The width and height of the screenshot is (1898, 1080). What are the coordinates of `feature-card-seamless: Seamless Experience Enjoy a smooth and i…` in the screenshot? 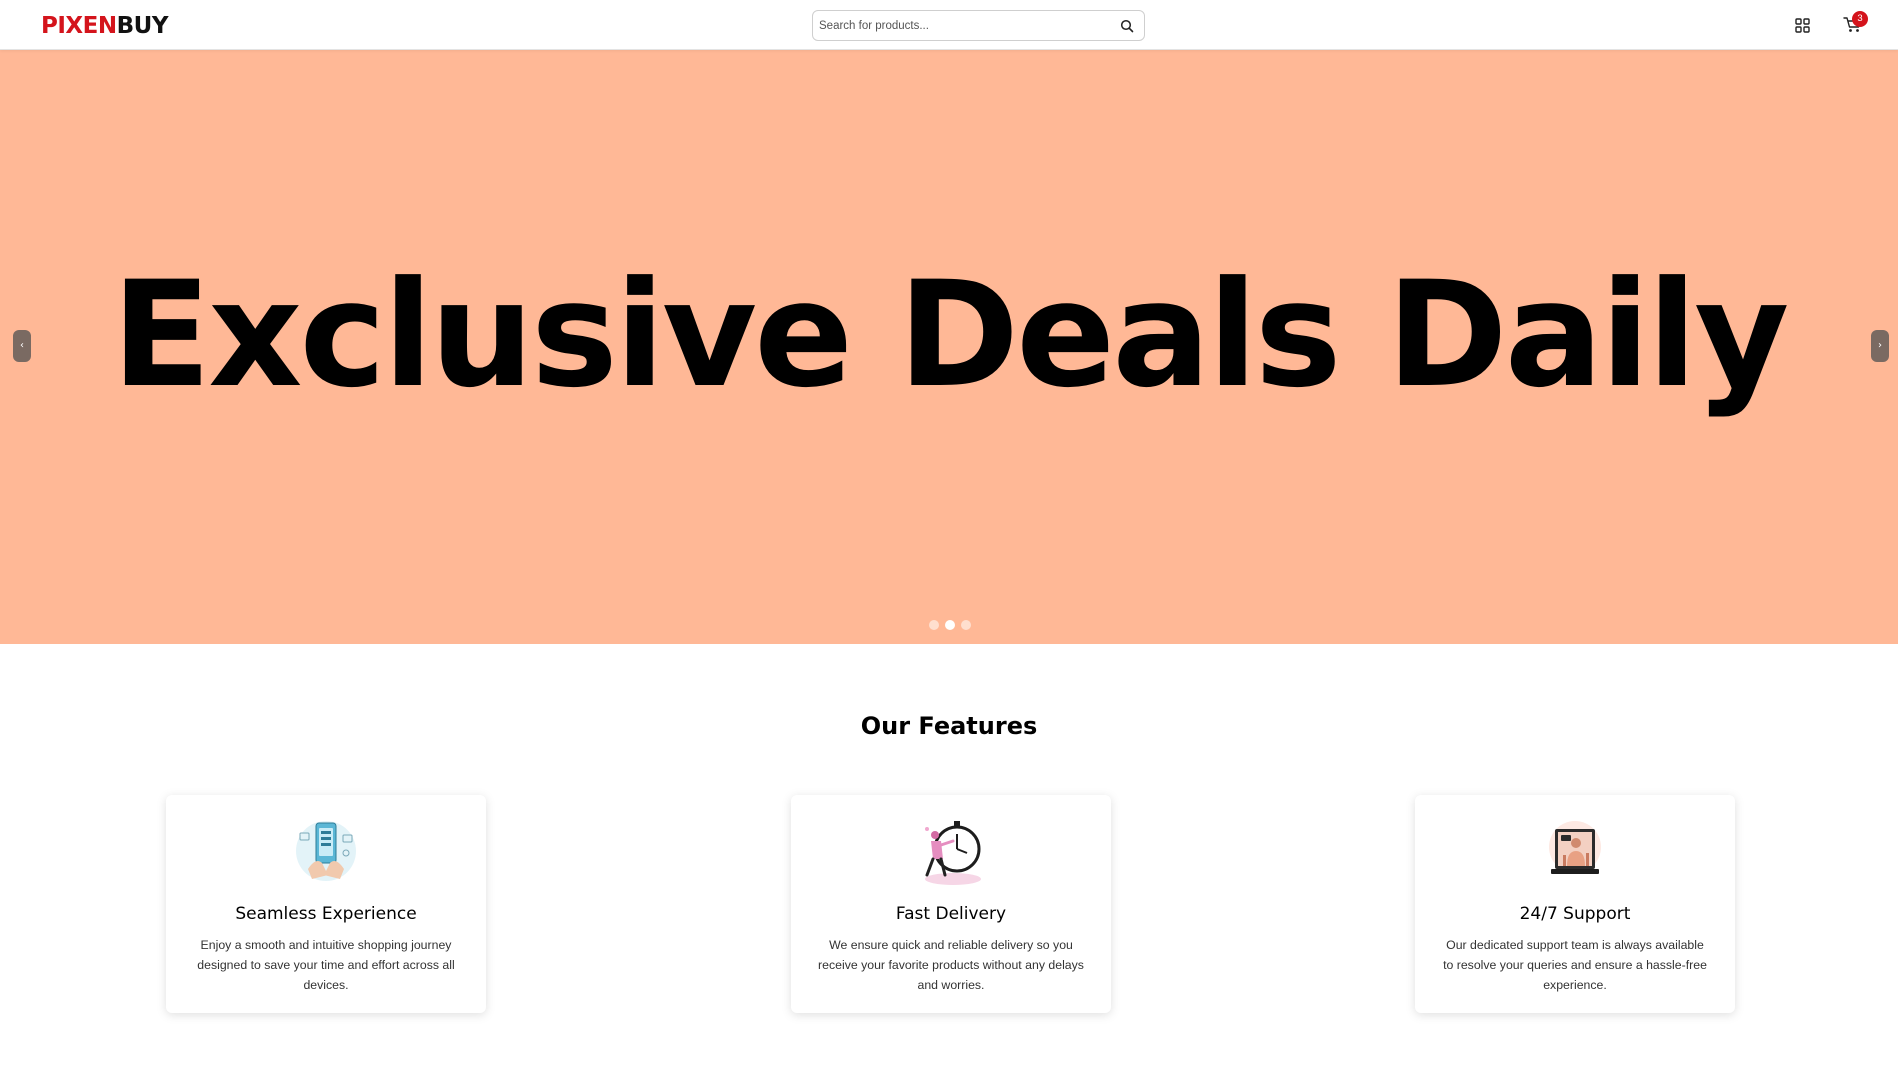 It's located at (326, 904).